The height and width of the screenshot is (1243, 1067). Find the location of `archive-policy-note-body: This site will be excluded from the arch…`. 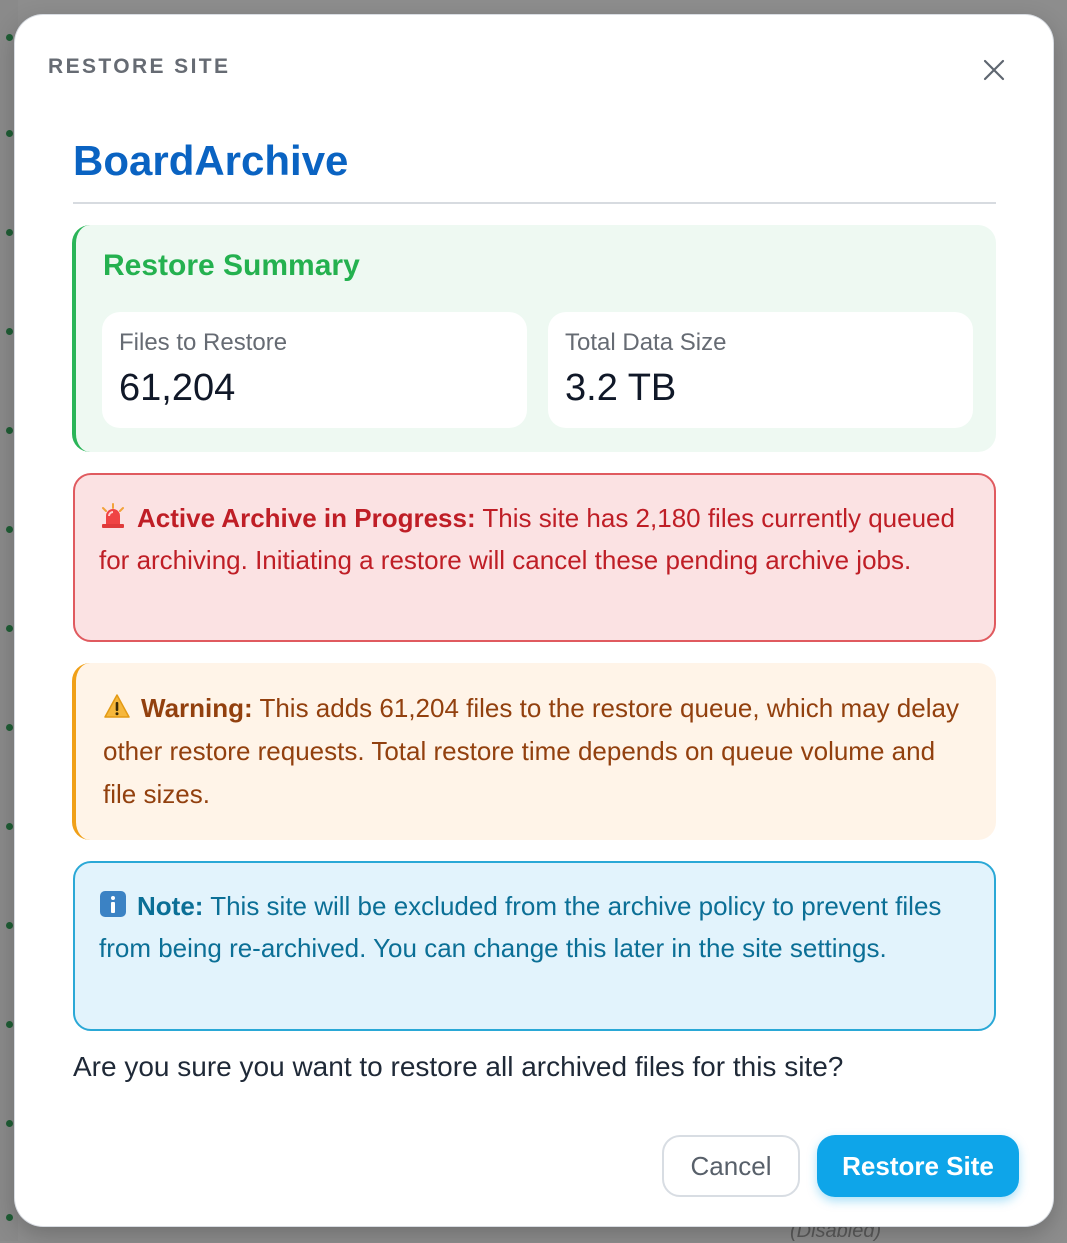

archive-policy-note-body: This site will be excluded from the arch… is located at coordinates (520, 927).